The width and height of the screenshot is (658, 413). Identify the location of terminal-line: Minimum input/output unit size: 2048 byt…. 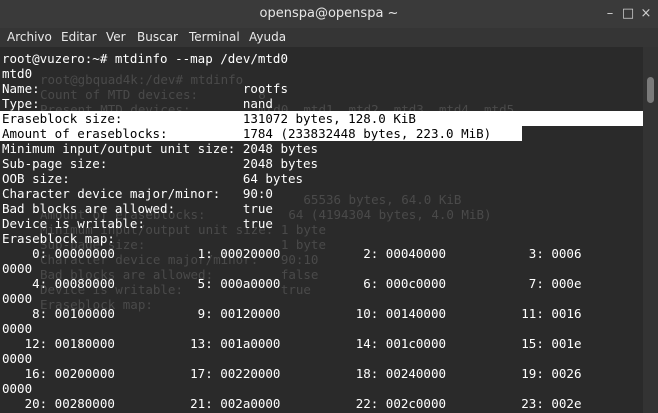
(160, 148).